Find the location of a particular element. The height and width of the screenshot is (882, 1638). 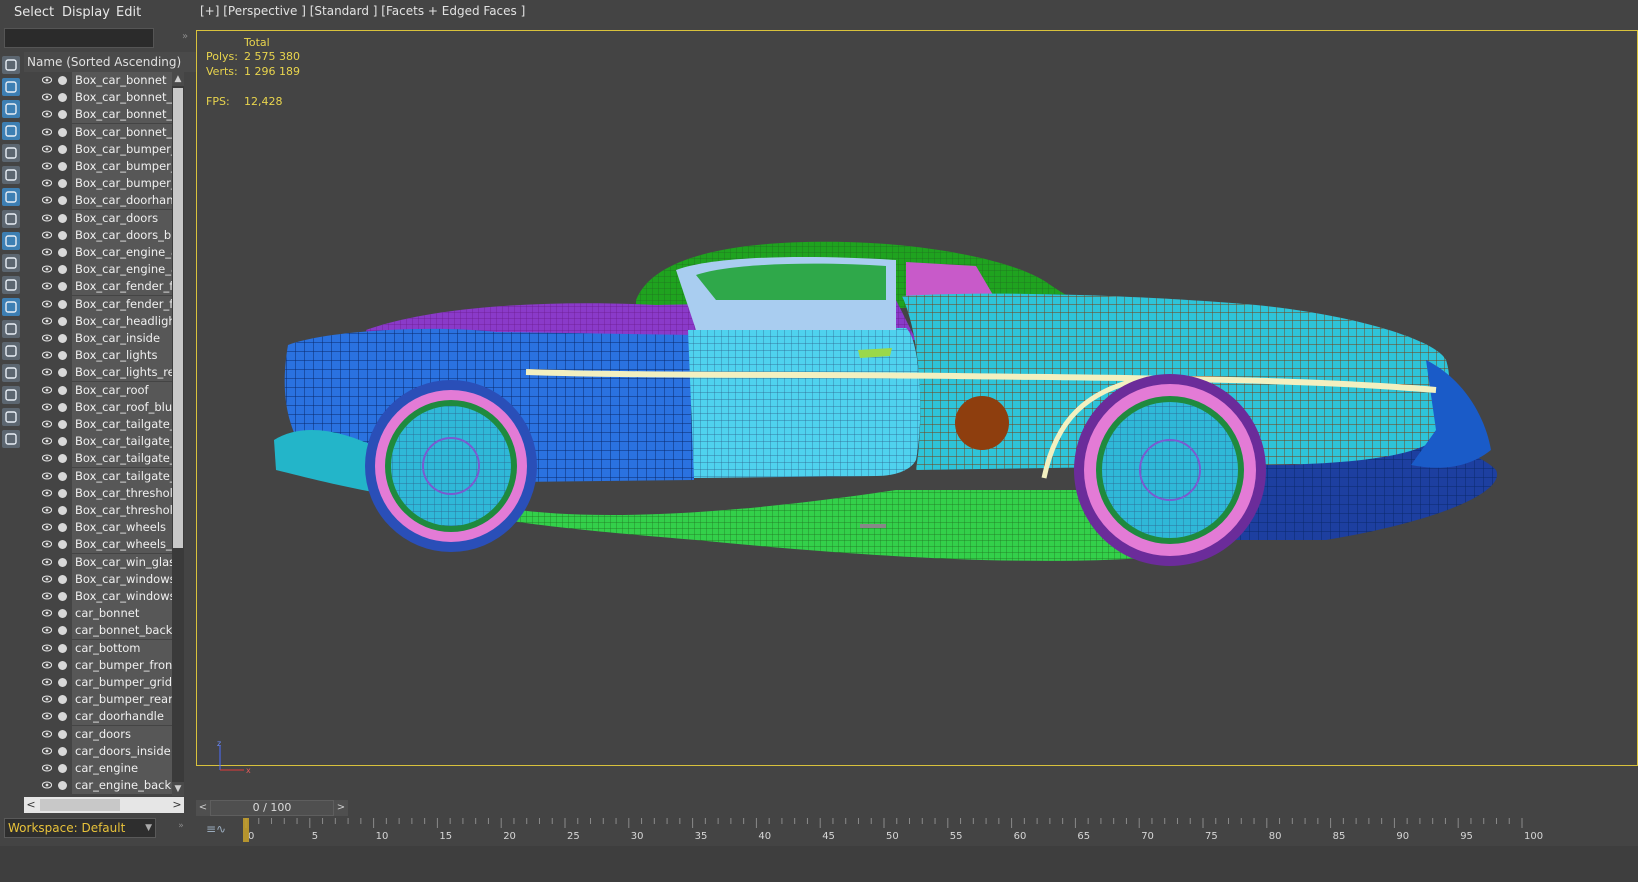

selection-set-icon is located at coordinates (11, 351).